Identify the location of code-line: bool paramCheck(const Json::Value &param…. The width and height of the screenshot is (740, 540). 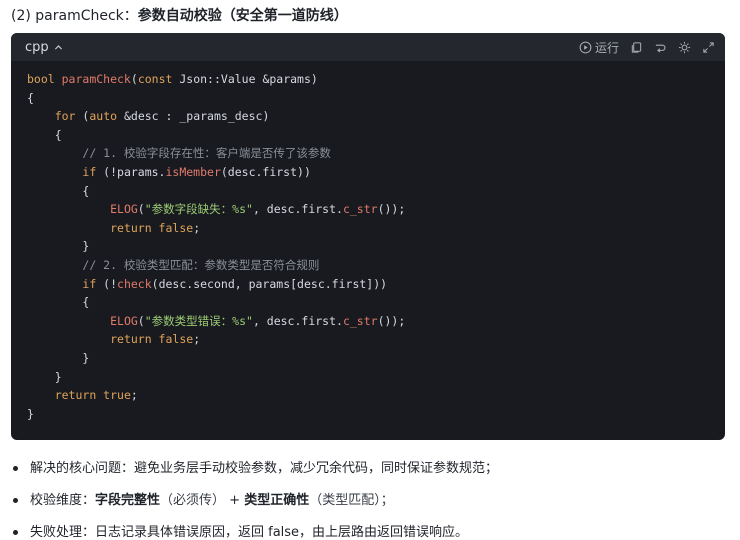
(376, 79).